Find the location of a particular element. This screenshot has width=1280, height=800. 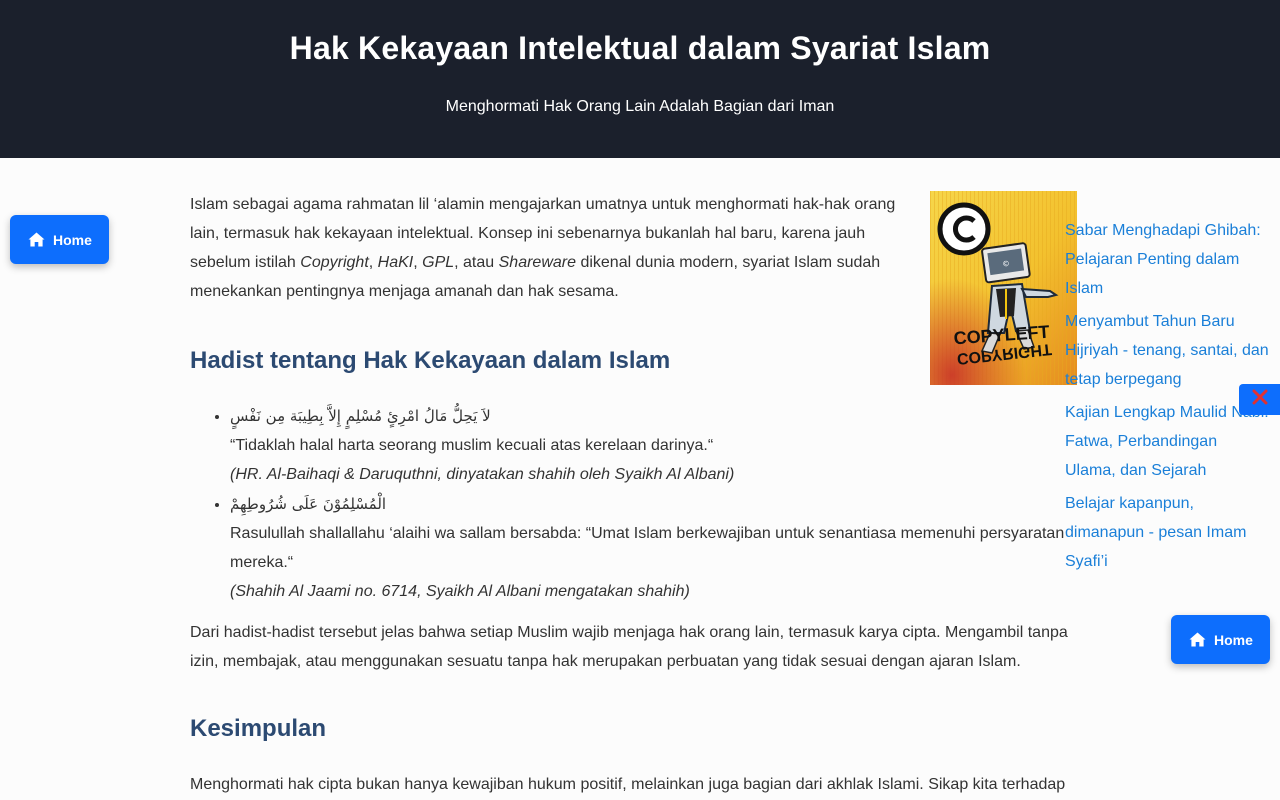

close-sidebar-button is located at coordinates (1259, 399).